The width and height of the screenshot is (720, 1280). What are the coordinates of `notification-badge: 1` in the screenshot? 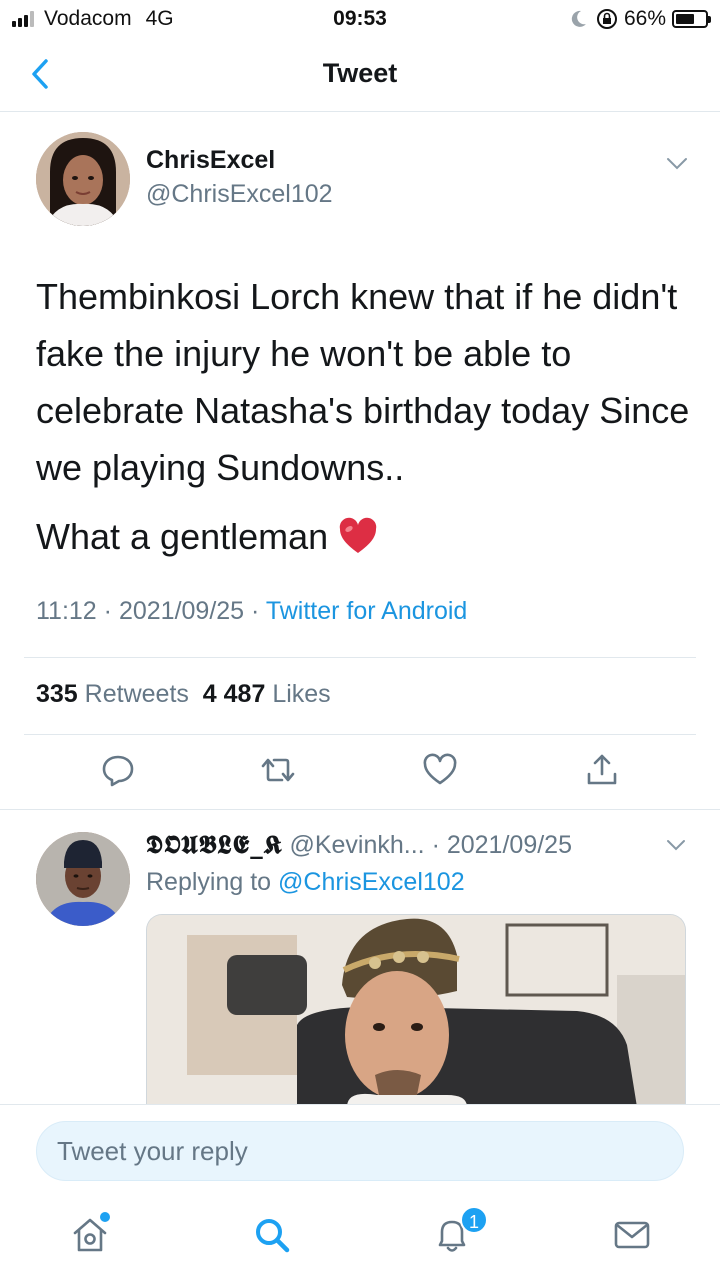 It's located at (474, 1220).